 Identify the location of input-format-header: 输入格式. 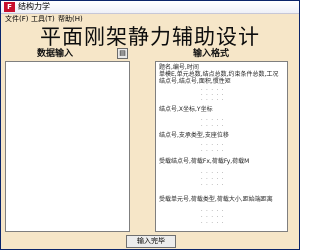
(211, 54).